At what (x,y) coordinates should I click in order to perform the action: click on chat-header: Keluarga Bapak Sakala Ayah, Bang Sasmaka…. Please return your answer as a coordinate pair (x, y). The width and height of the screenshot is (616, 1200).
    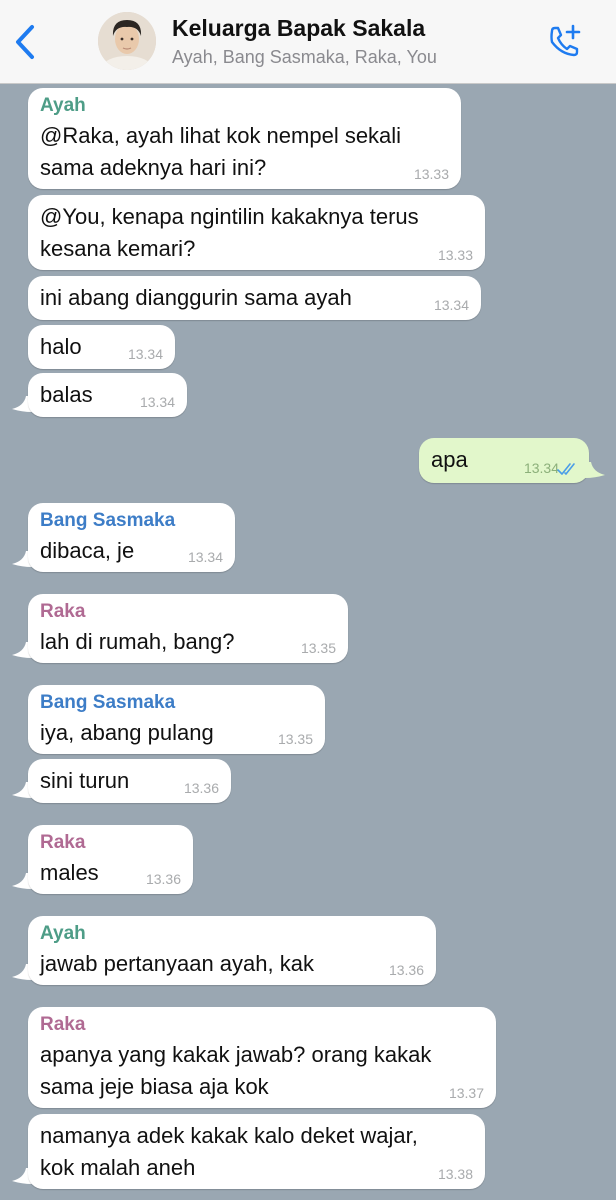
    Looking at the image, I should click on (308, 42).